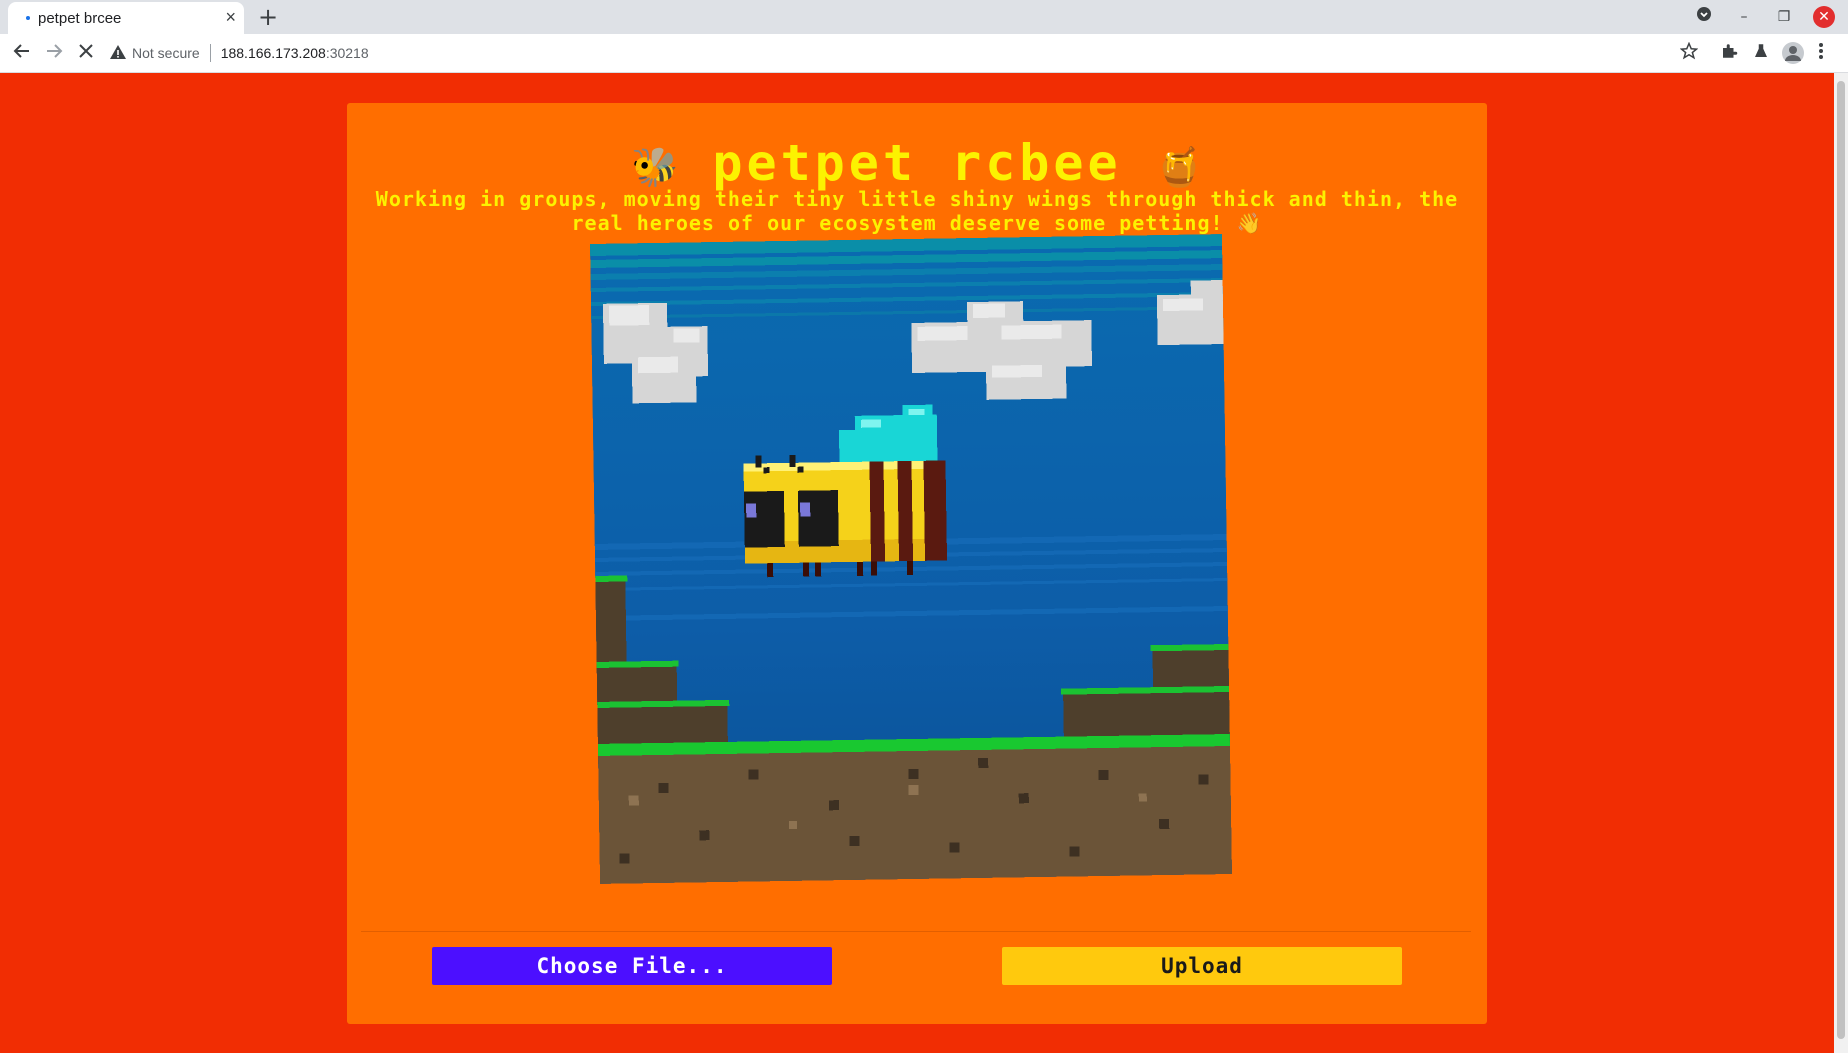 Image resolution: width=1848 pixels, height=1053 pixels. What do you see at coordinates (126, 18) in the screenshot?
I see `browser-tab: petpet brcee ×` at bounding box center [126, 18].